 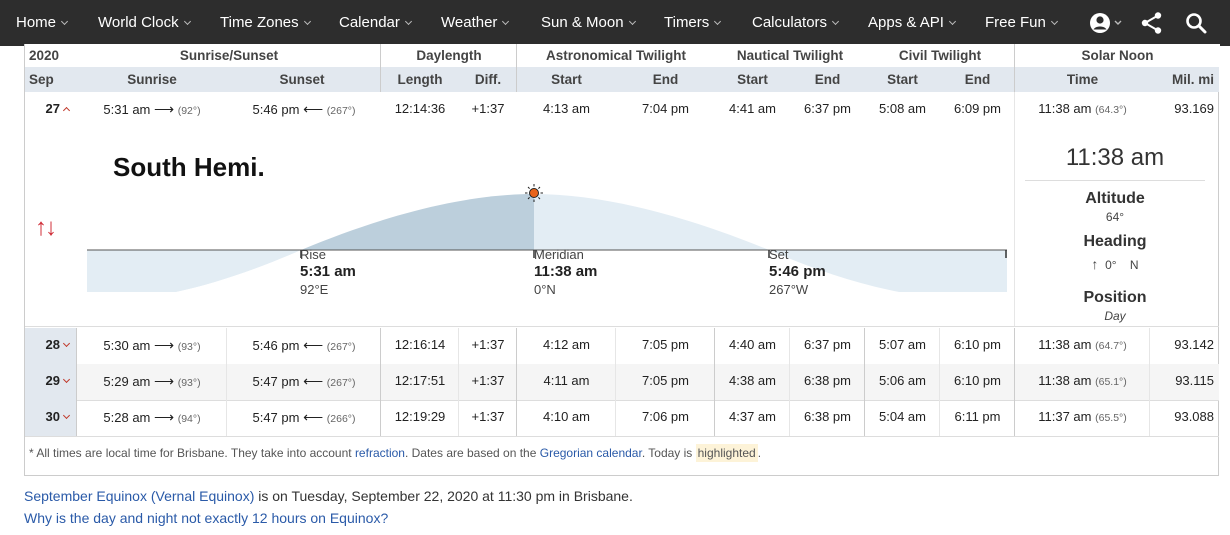 I want to click on astro-end-cell: 7:05 pm, so click(x=665, y=344).